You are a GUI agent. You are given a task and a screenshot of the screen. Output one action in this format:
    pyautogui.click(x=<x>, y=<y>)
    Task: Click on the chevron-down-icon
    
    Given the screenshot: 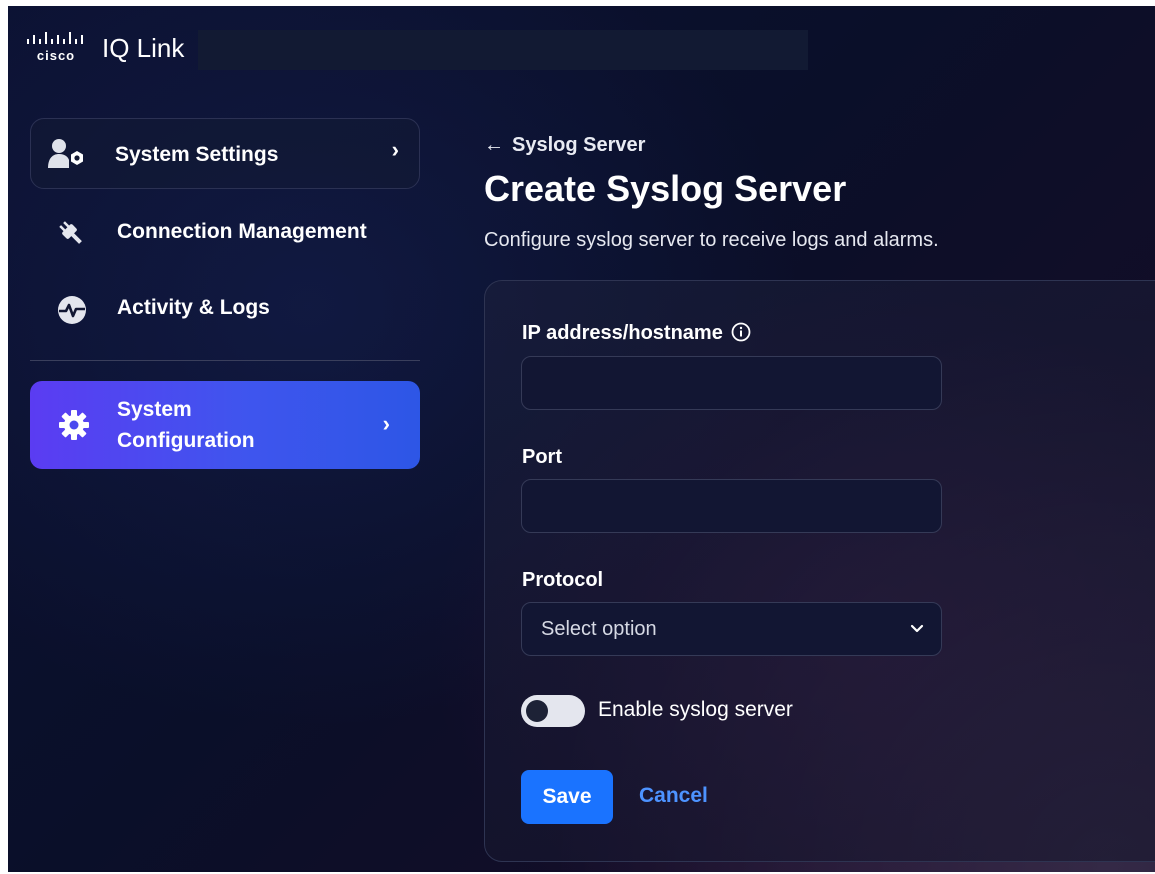 What is the action you would take?
    pyautogui.click(x=917, y=631)
    